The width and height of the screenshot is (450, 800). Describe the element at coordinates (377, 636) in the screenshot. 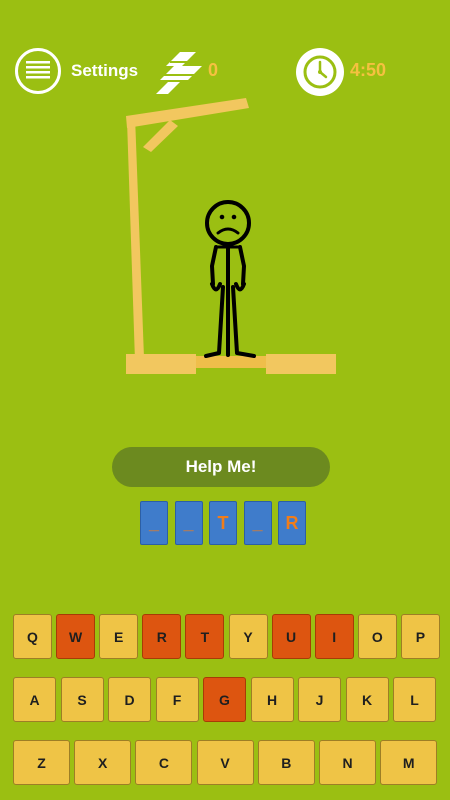

I see `key-o: O` at that location.